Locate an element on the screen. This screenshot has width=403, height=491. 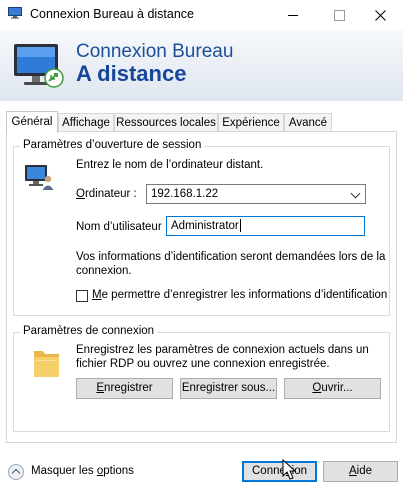
minimize-button is located at coordinates (293, 15).